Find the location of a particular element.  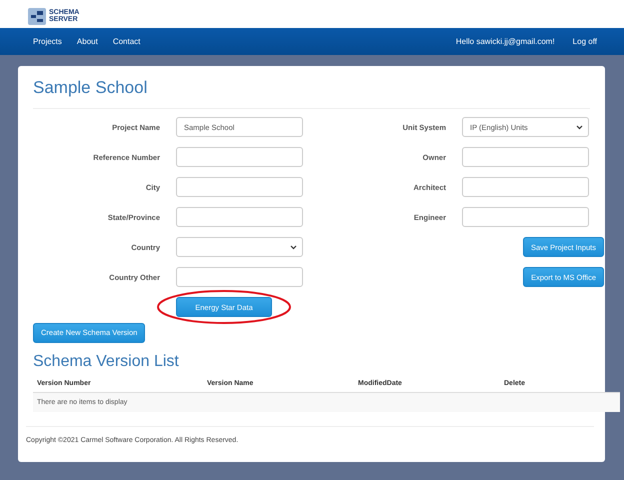

select-field is located at coordinates (239, 247).